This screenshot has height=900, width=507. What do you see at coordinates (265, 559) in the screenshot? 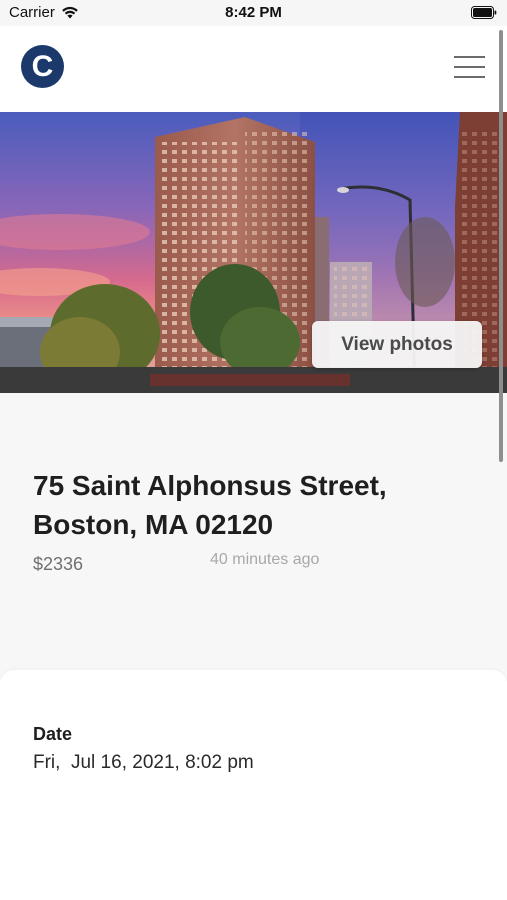
I see `posted-time: 40 minutes ago` at bounding box center [265, 559].